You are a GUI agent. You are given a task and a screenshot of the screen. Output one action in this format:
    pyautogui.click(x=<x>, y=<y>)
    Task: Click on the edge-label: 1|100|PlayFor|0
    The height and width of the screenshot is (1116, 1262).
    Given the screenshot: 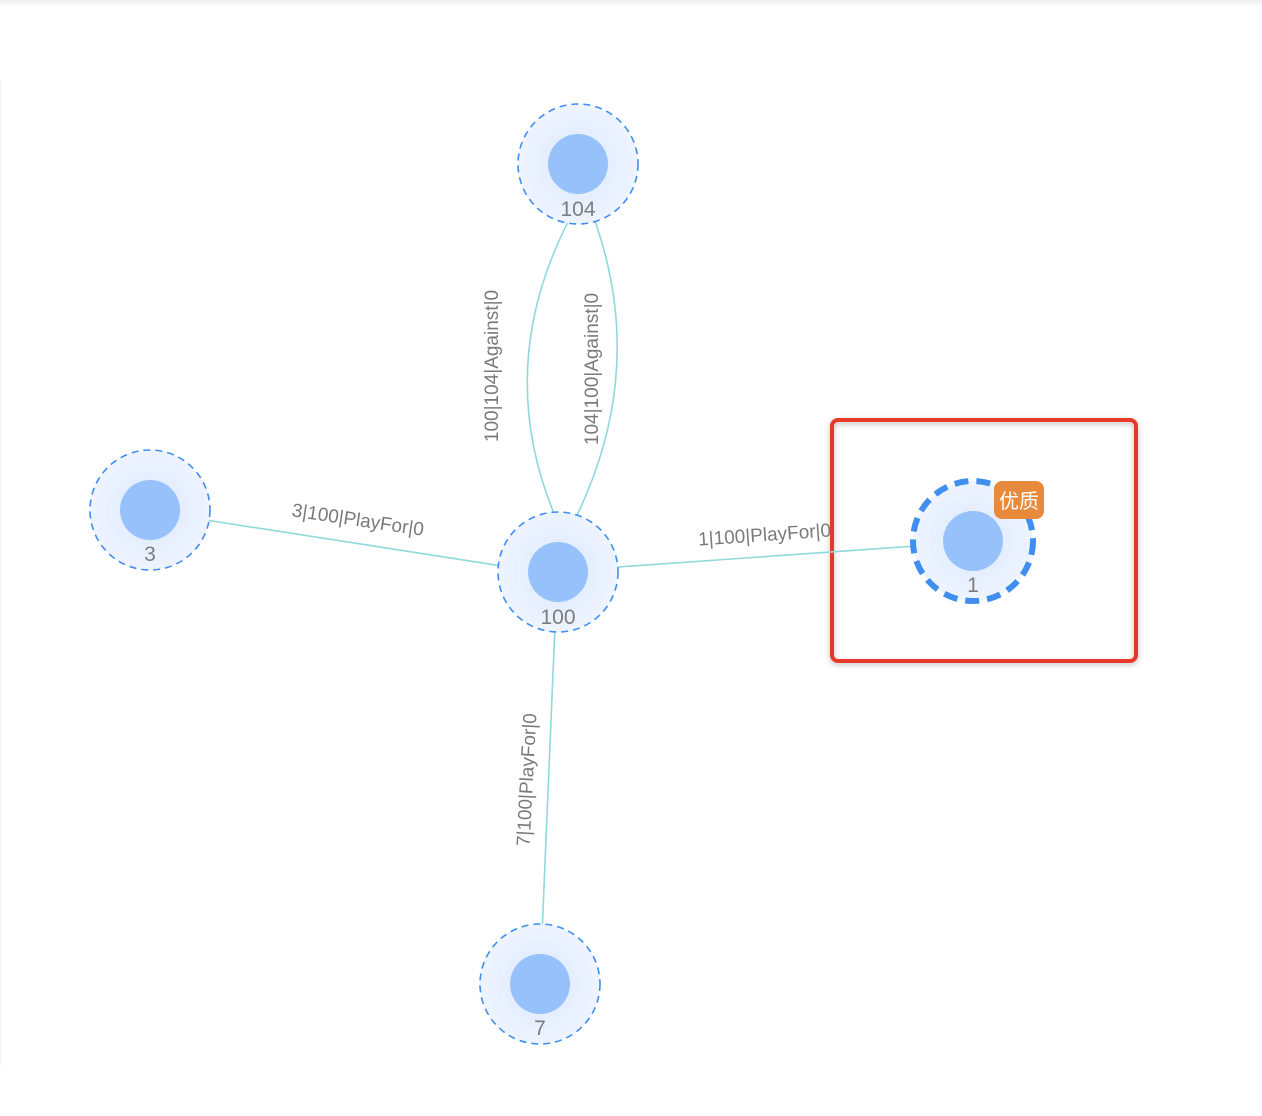 What is the action you would take?
    pyautogui.click(x=764, y=535)
    